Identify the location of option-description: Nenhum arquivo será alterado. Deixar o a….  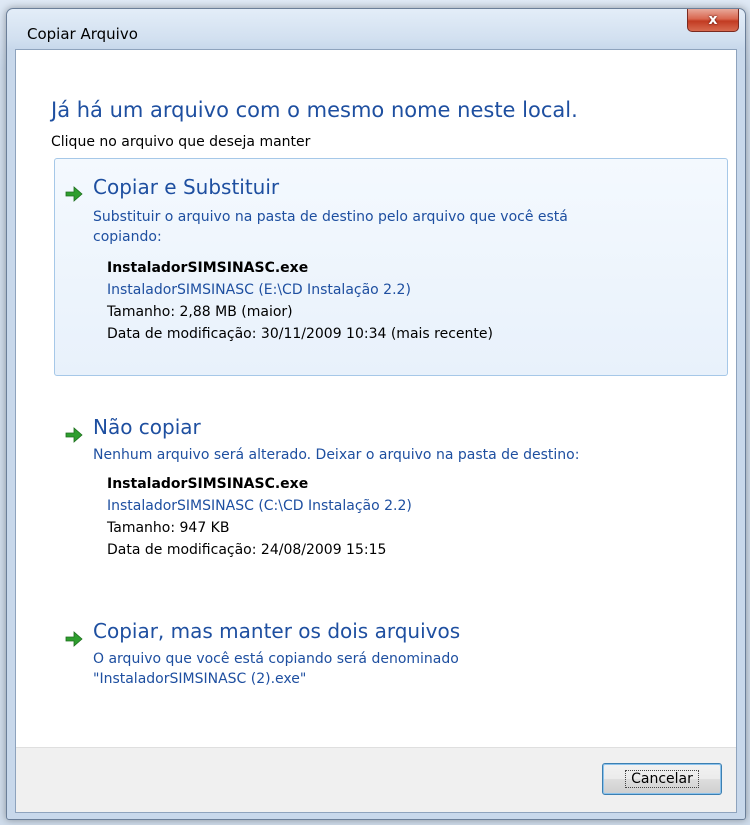
(336, 455).